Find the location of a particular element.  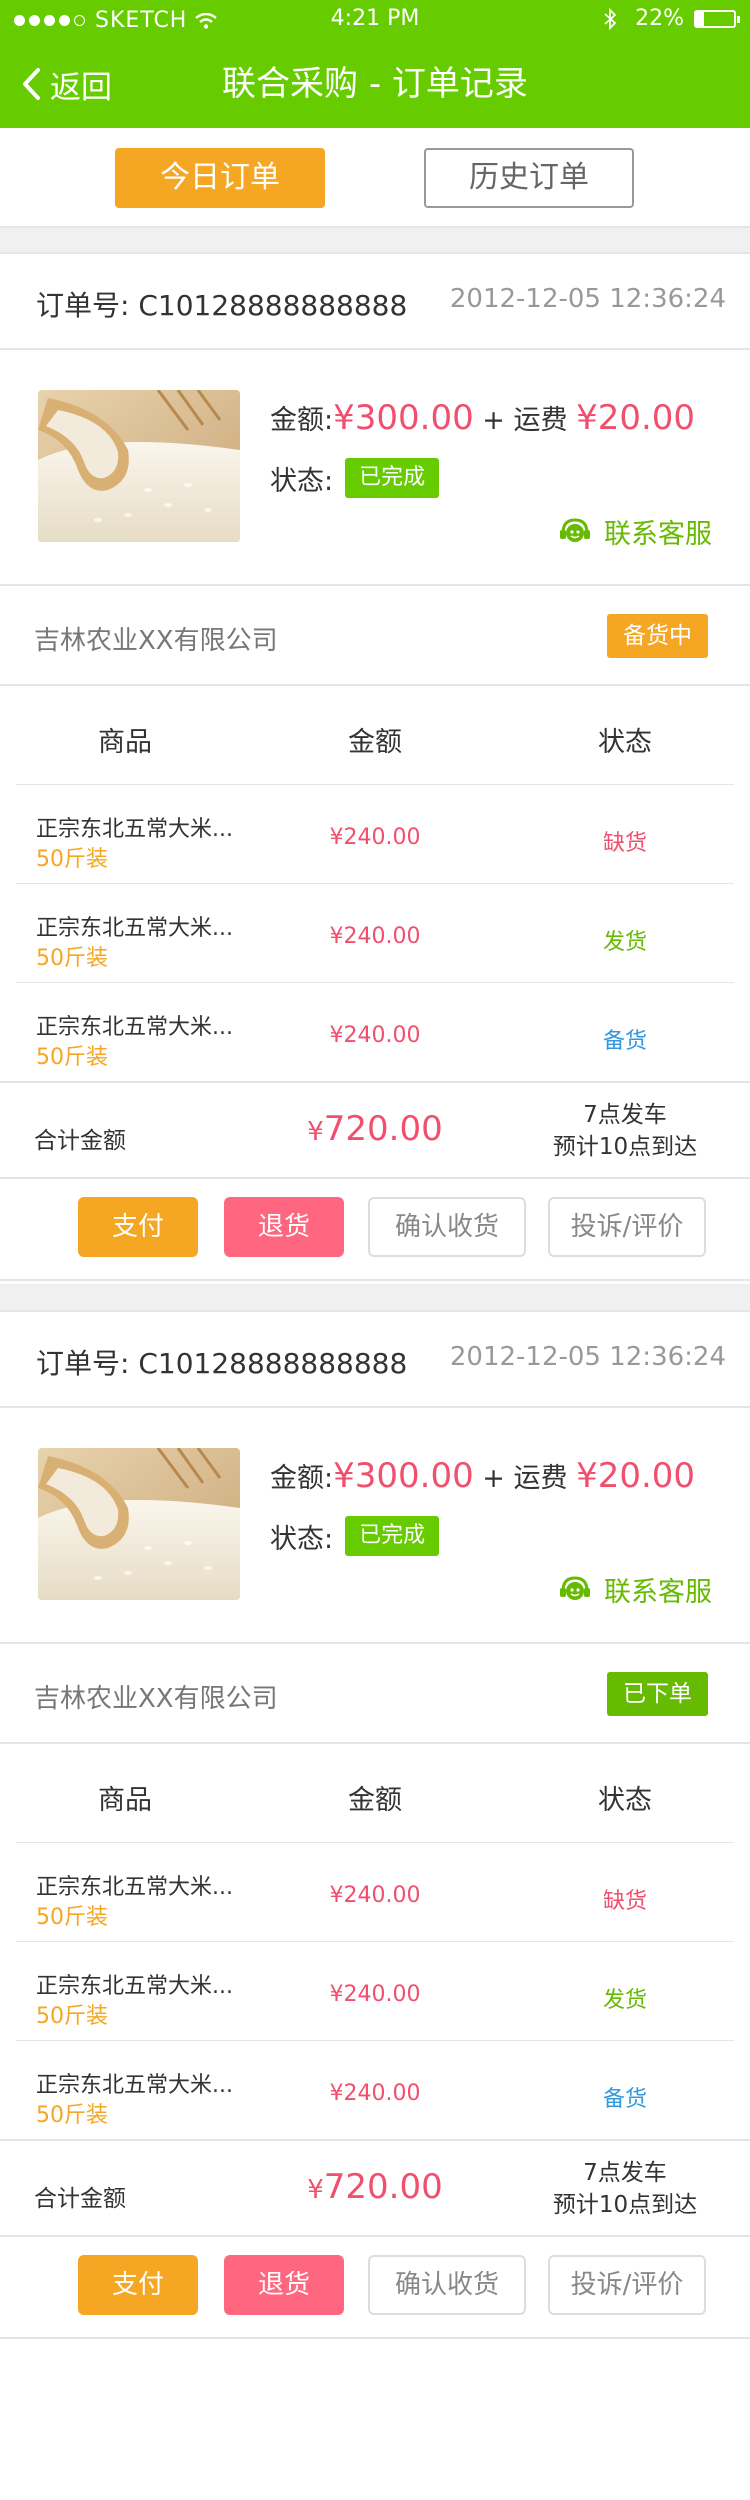

battery-fill is located at coordinates (700, 18).